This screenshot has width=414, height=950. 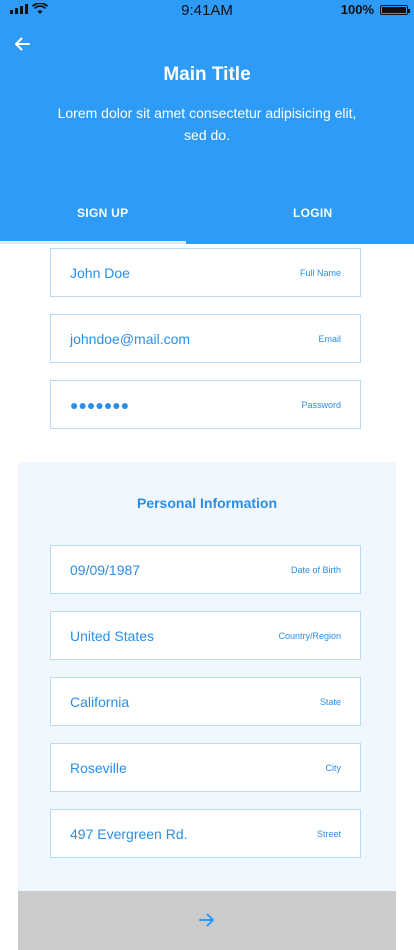 I want to click on email-label: Email, so click(x=329, y=339).